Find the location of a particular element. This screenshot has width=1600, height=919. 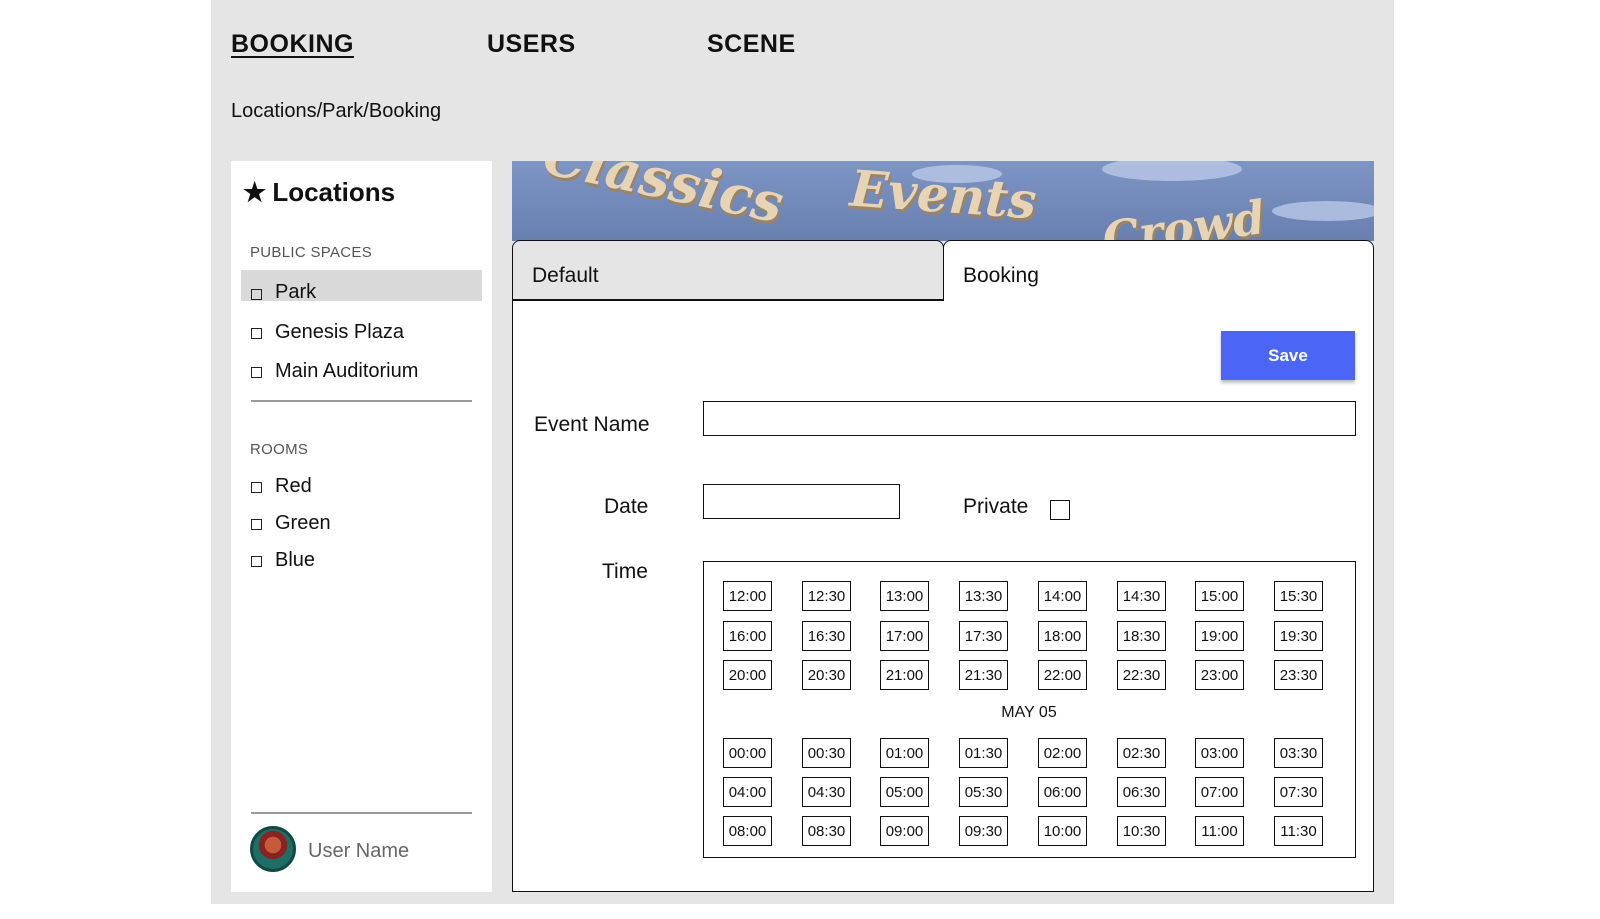

time-slot-0500: 05:00 is located at coordinates (904, 792).